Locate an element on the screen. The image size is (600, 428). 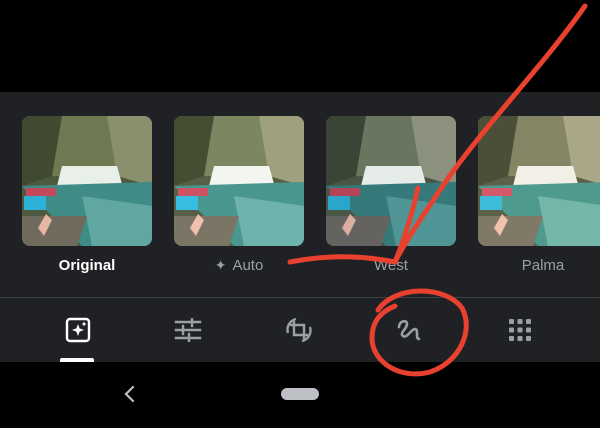
back-button is located at coordinates (130, 394).